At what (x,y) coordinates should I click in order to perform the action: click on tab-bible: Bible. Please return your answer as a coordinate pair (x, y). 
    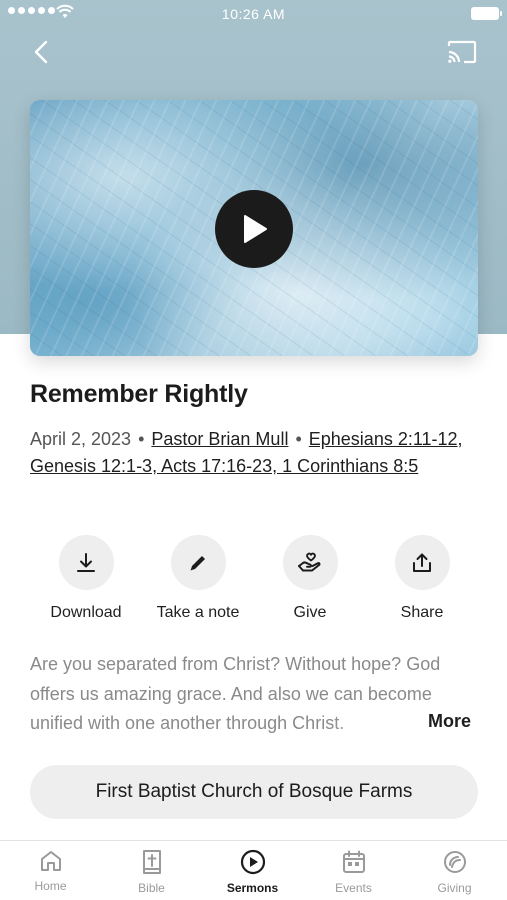
    Looking at the image, I should click on (151, 872).